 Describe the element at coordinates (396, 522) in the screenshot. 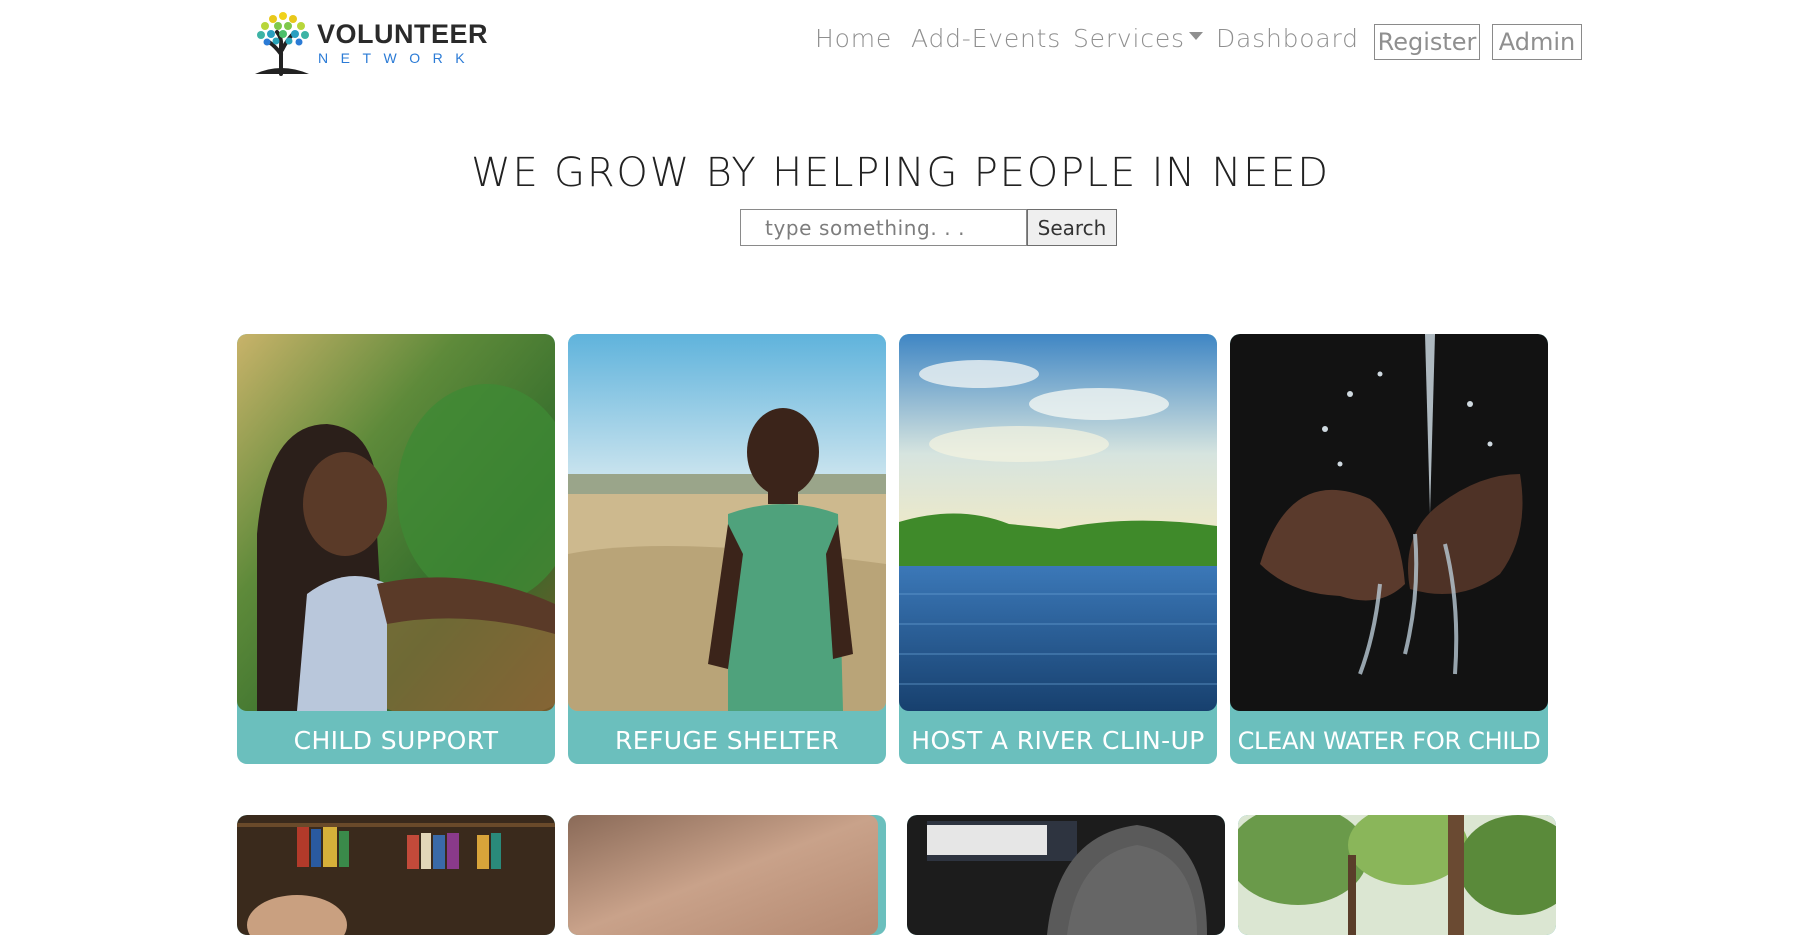

I see `girl-in-park-photo` at that location.